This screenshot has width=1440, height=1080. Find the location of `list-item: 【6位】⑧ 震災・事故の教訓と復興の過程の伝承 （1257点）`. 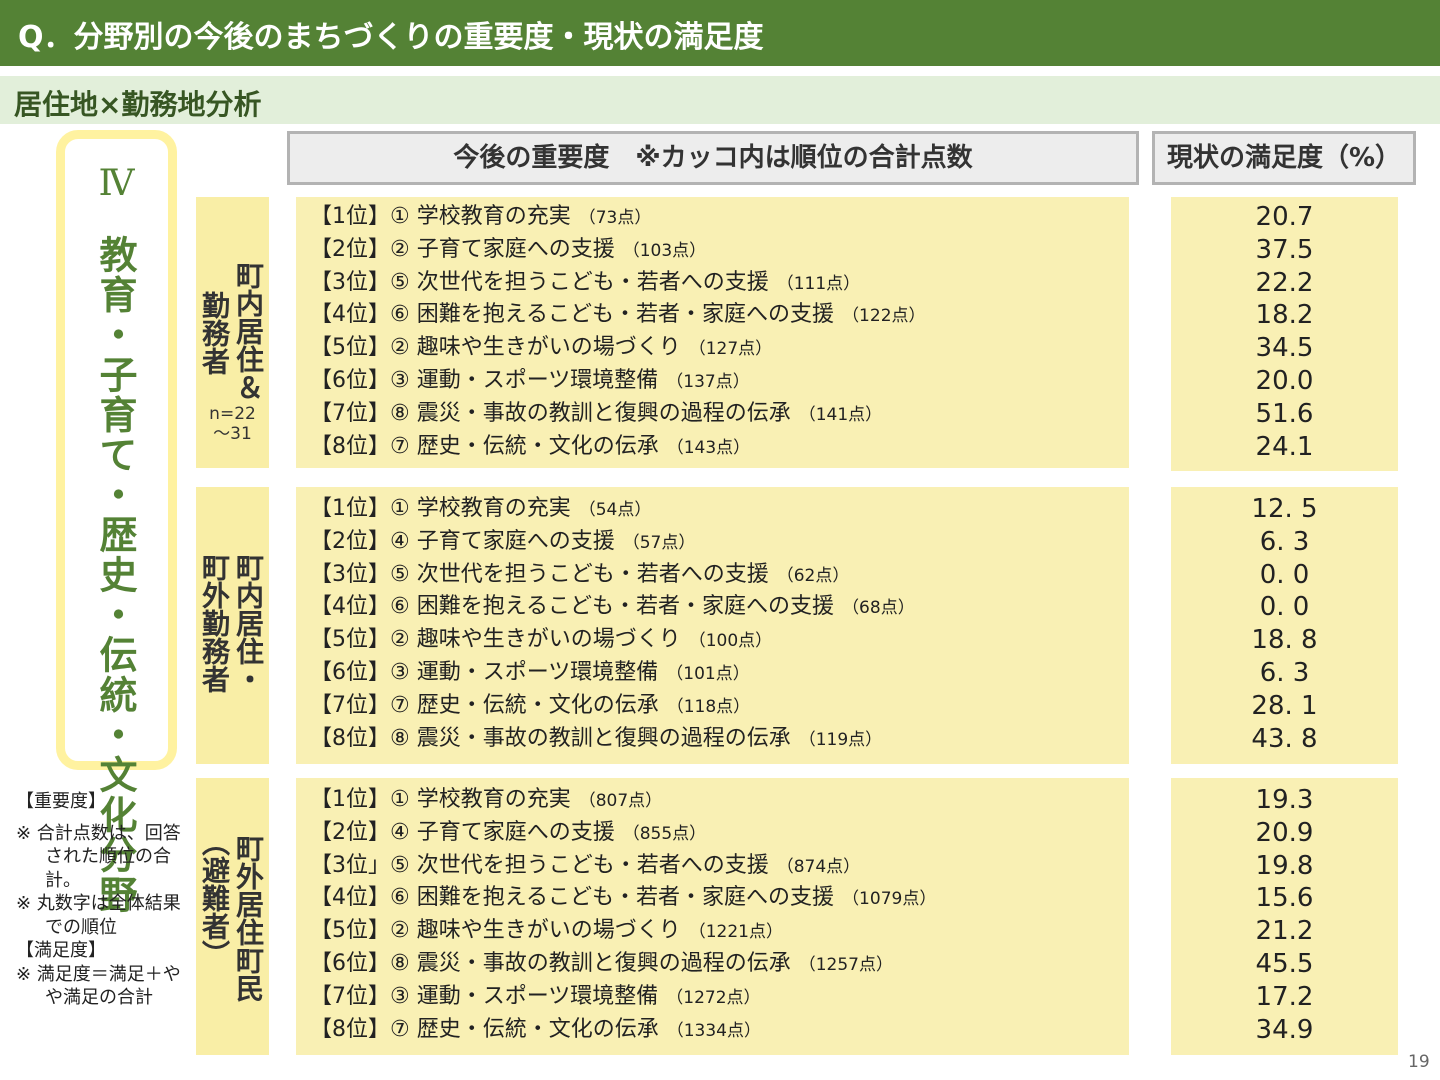

list-item: 【6位】⑧ 震災・事故の教訓と復興の過程の伝承 （1257点） is located at coordinates (712, 964).